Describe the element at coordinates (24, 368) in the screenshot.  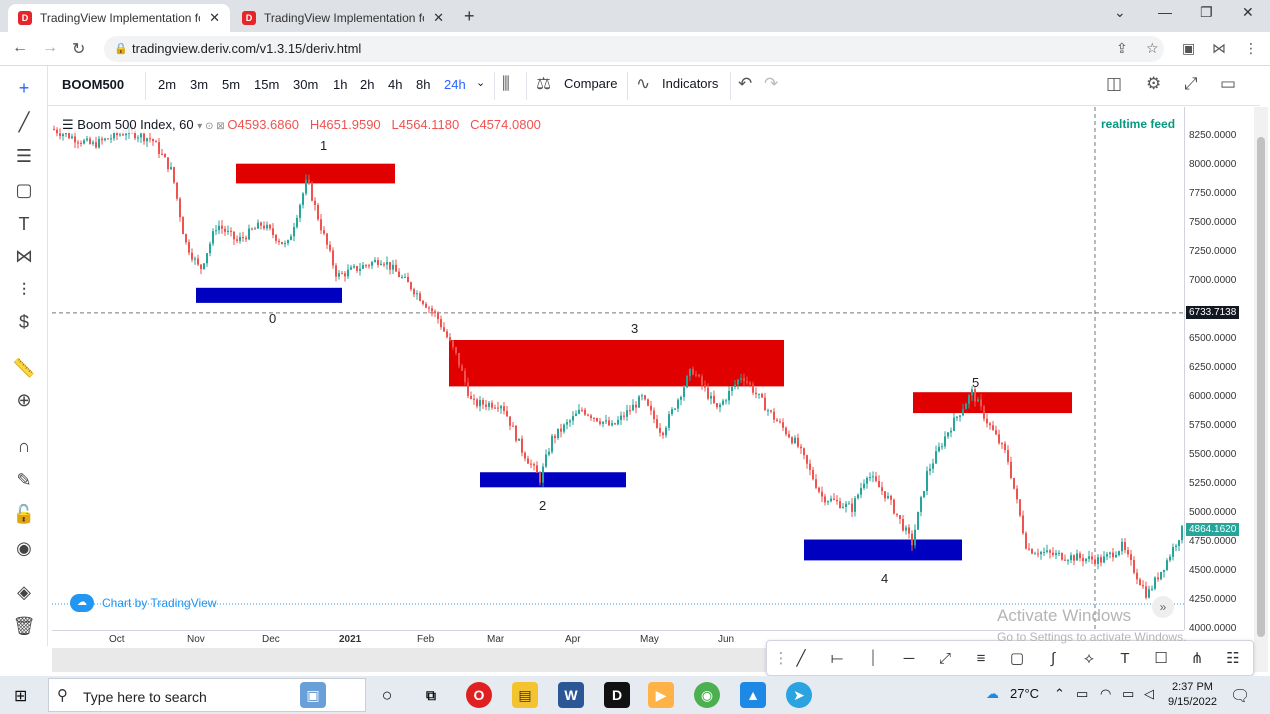
I see `ruler-icon: 📏` at that location.